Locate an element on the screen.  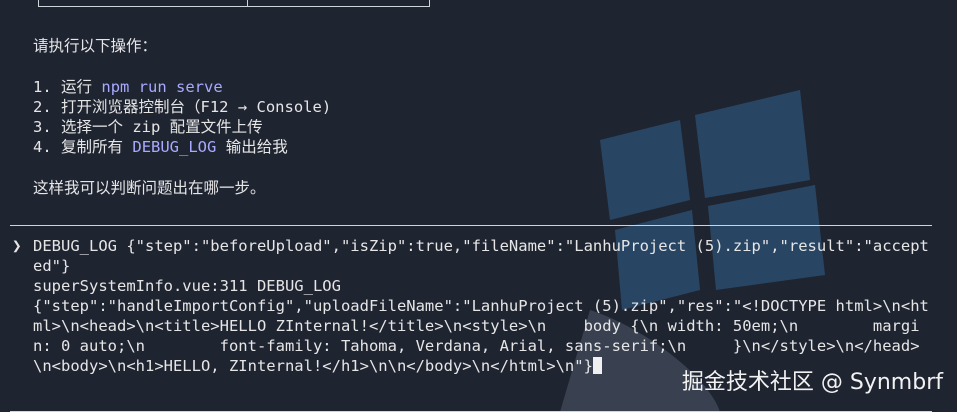
step-1: 1. 运行 npm run serve is located at coordinates (128, 87).